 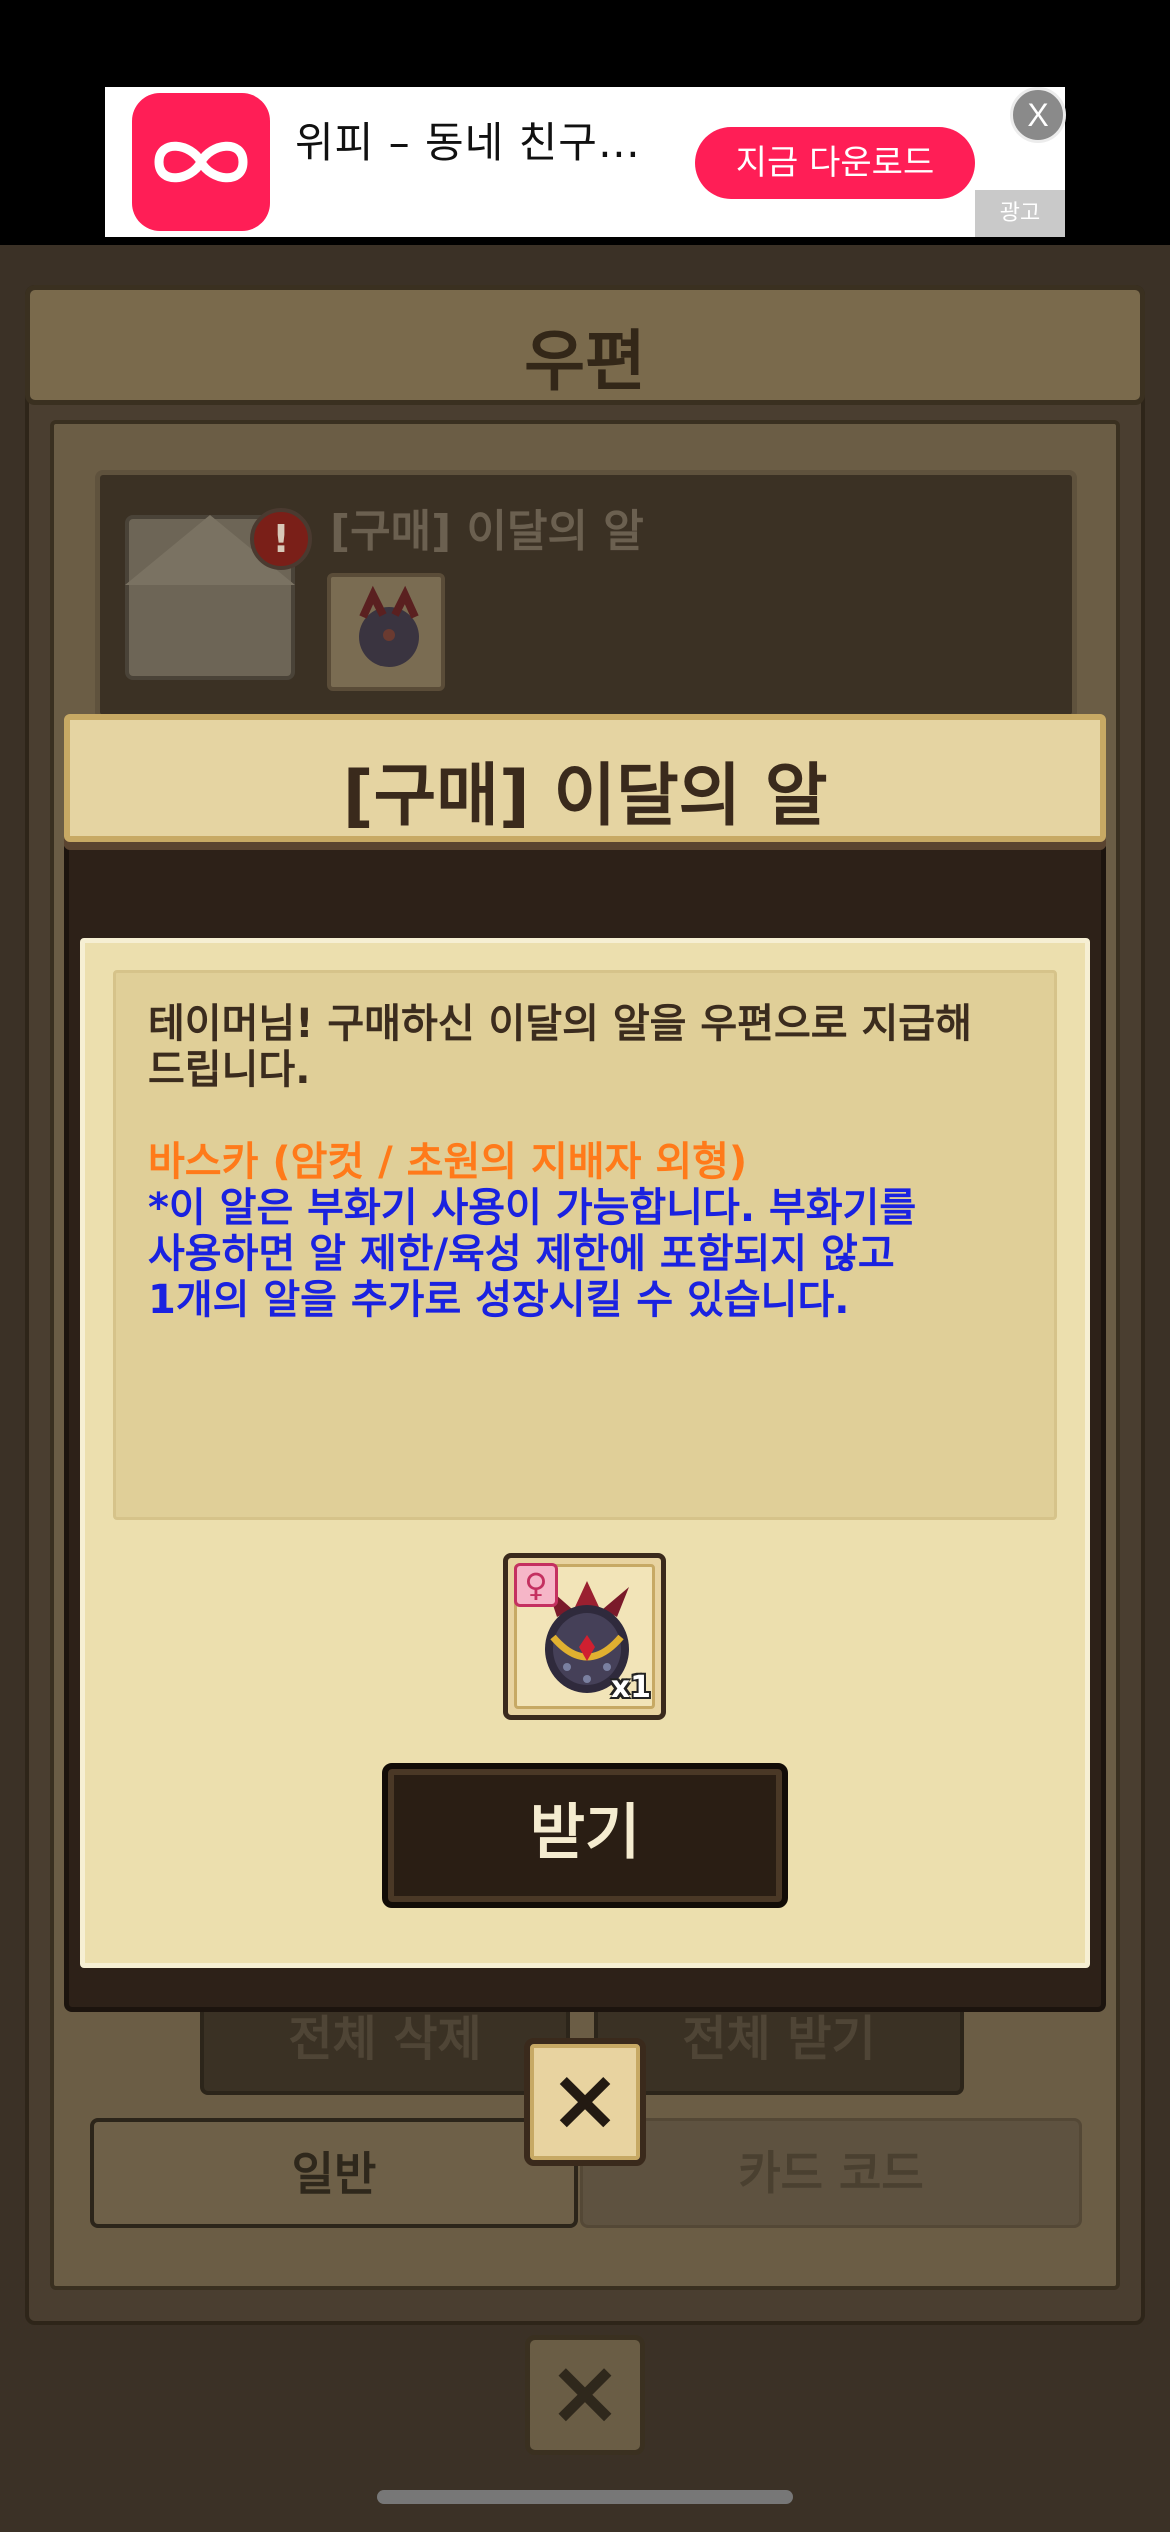 I want to click on modal-title: [구매] 이달의 알, so click(x=585, y=796).